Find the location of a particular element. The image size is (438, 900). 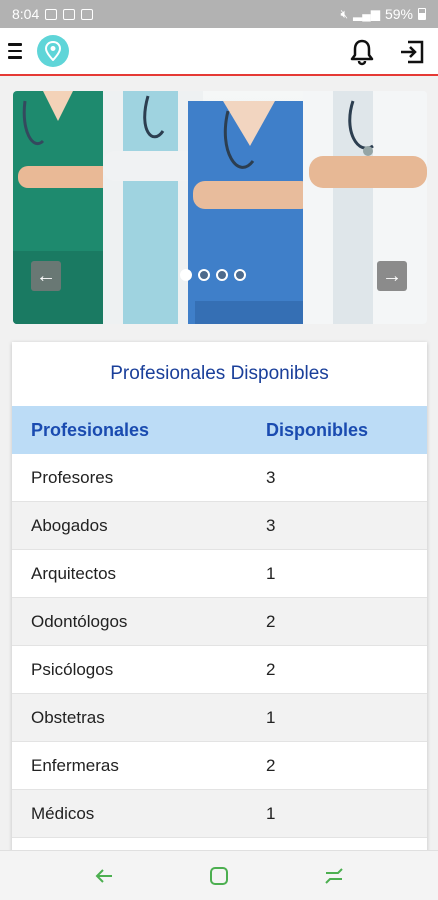

recents-icon is located at coordinates (334, 876).